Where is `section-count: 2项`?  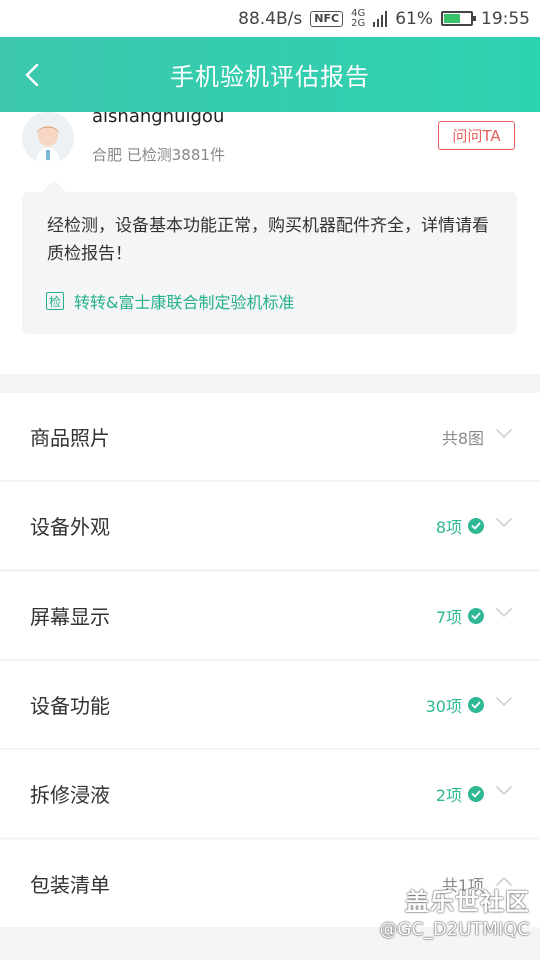 section-count: 2项 is located at coordinates (448, 795).